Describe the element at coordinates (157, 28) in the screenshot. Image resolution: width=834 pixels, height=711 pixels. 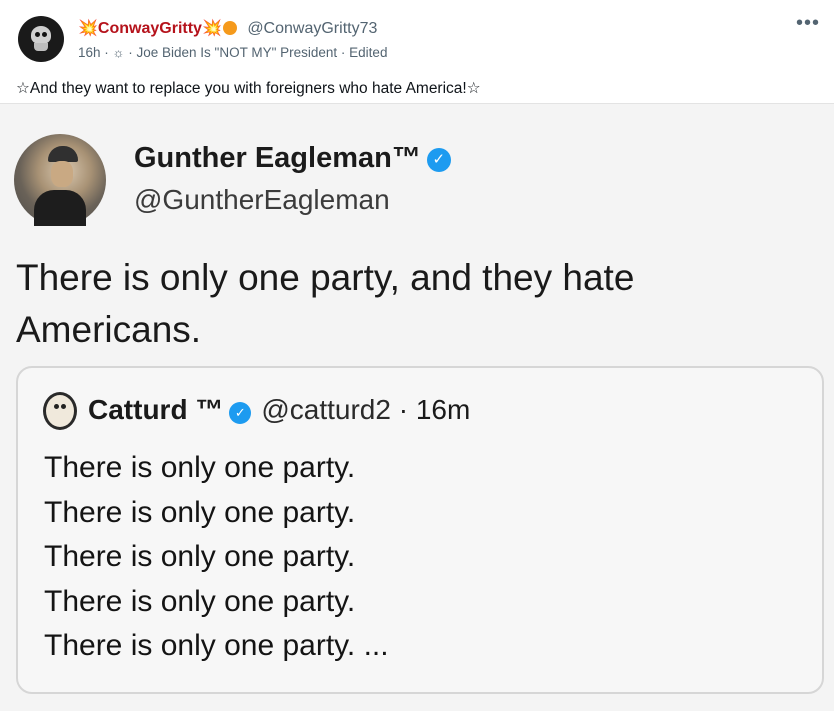
I see `author-display-name: 💥ConwayGritty💥` at that location.